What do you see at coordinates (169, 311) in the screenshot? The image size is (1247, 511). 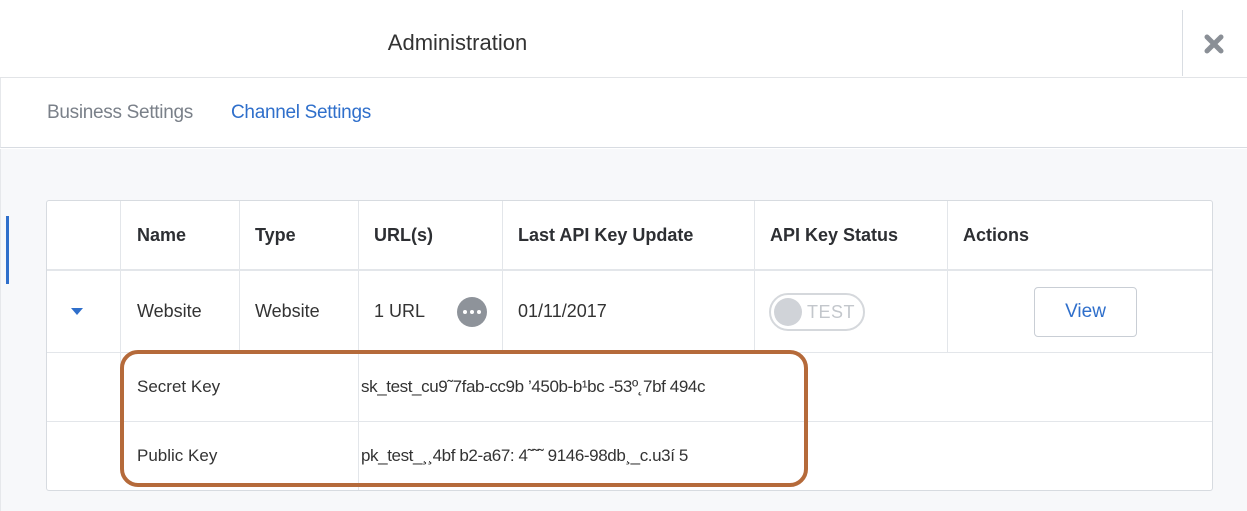 I see `channel-name: Website` at bounding box center [169, 311].